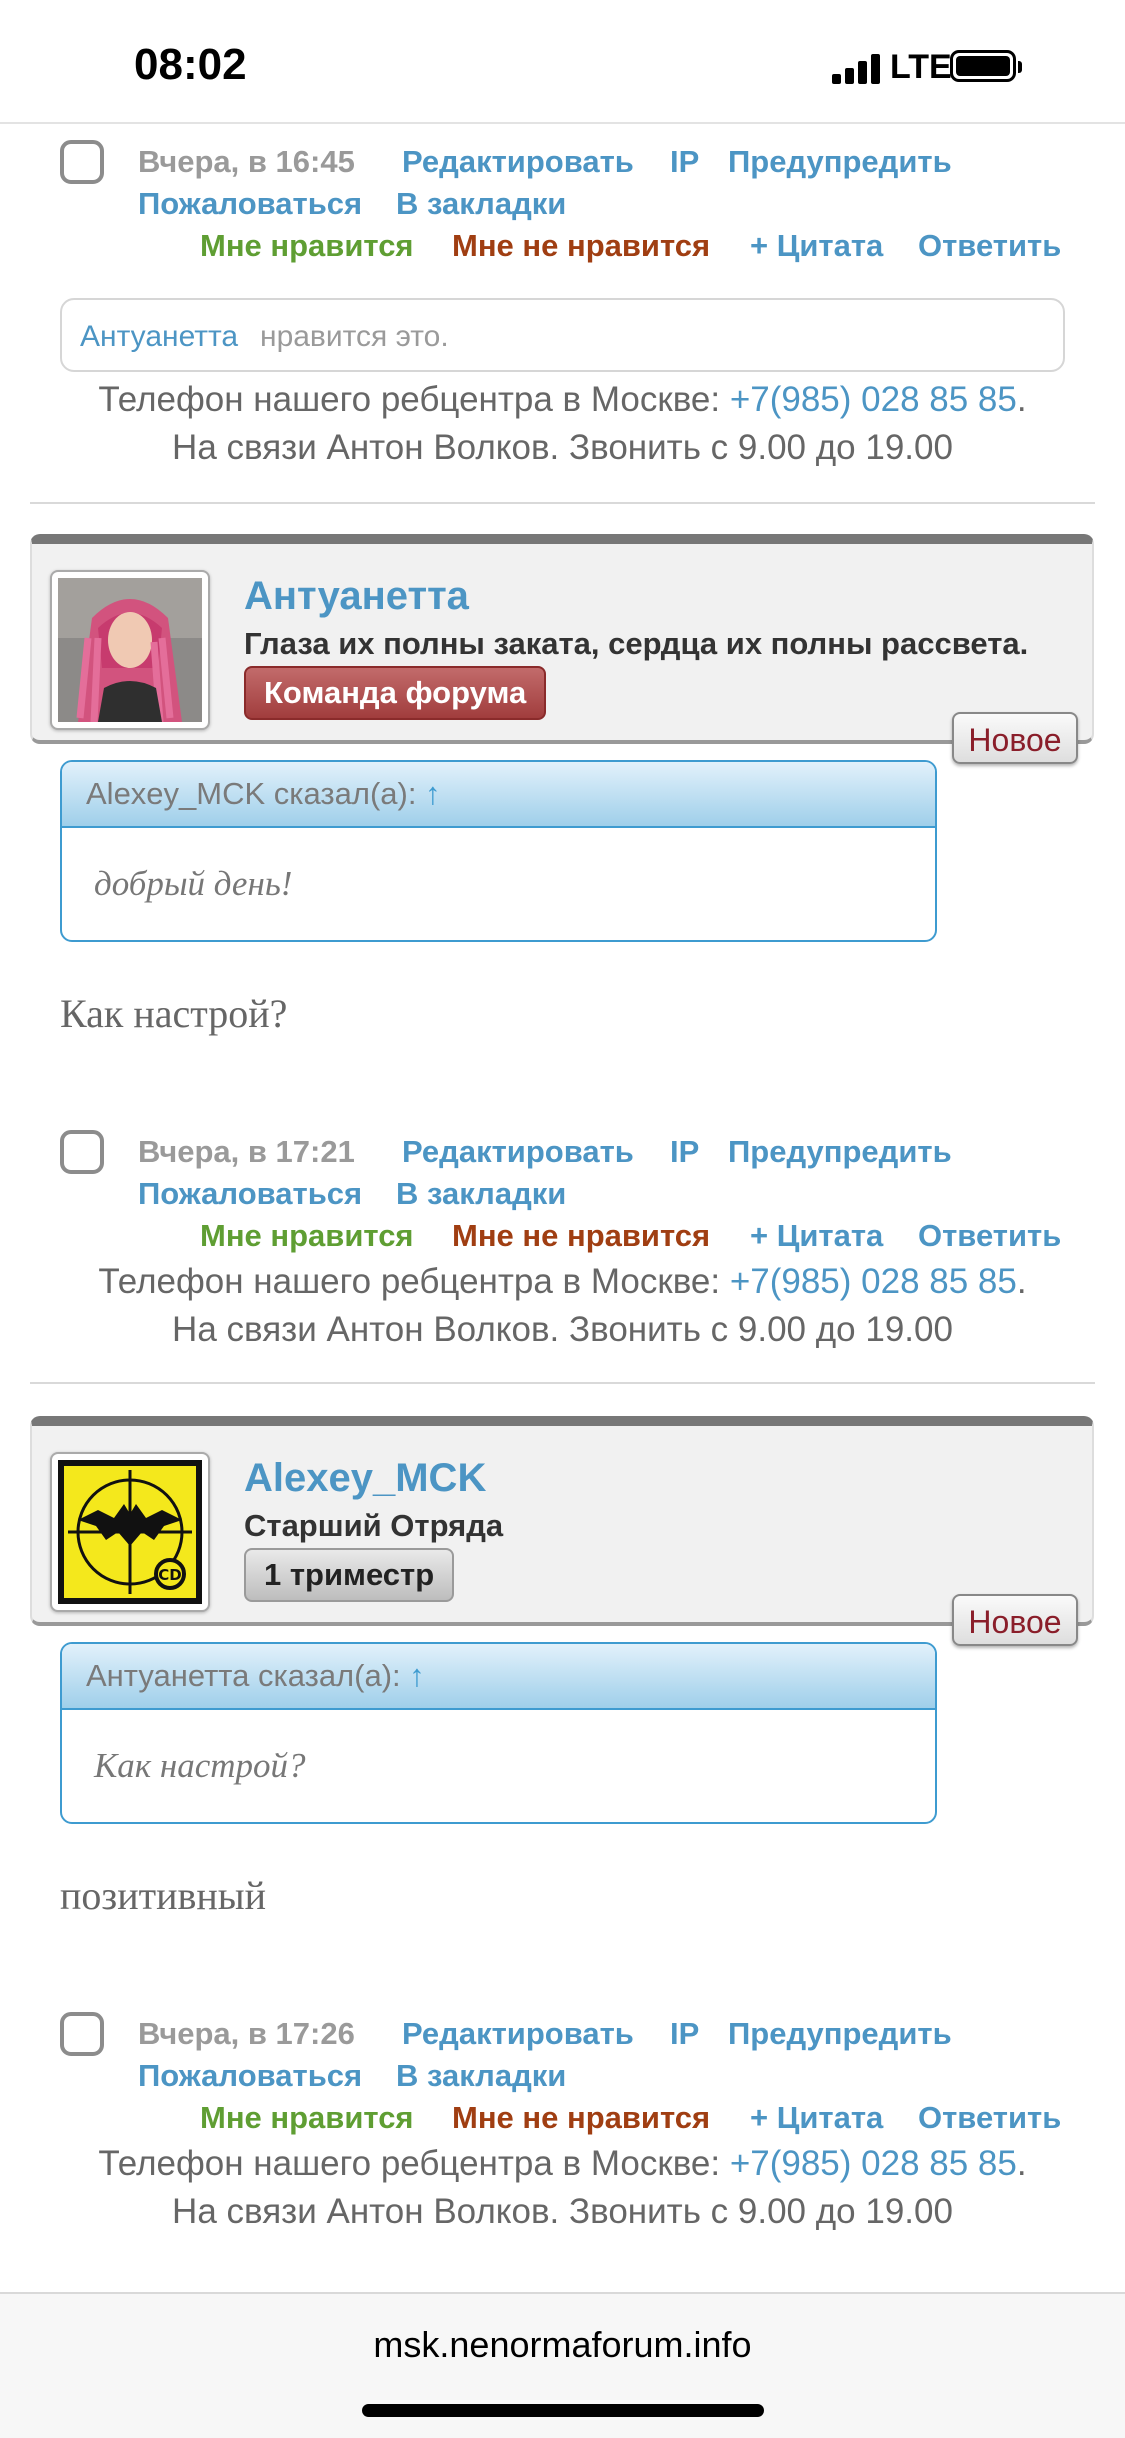 The width and height of the screenshot is (1125, 2438). Describe the element at coordinates (193, 883) in the screenshot. I see `quote-text: добрый день!` at that location.